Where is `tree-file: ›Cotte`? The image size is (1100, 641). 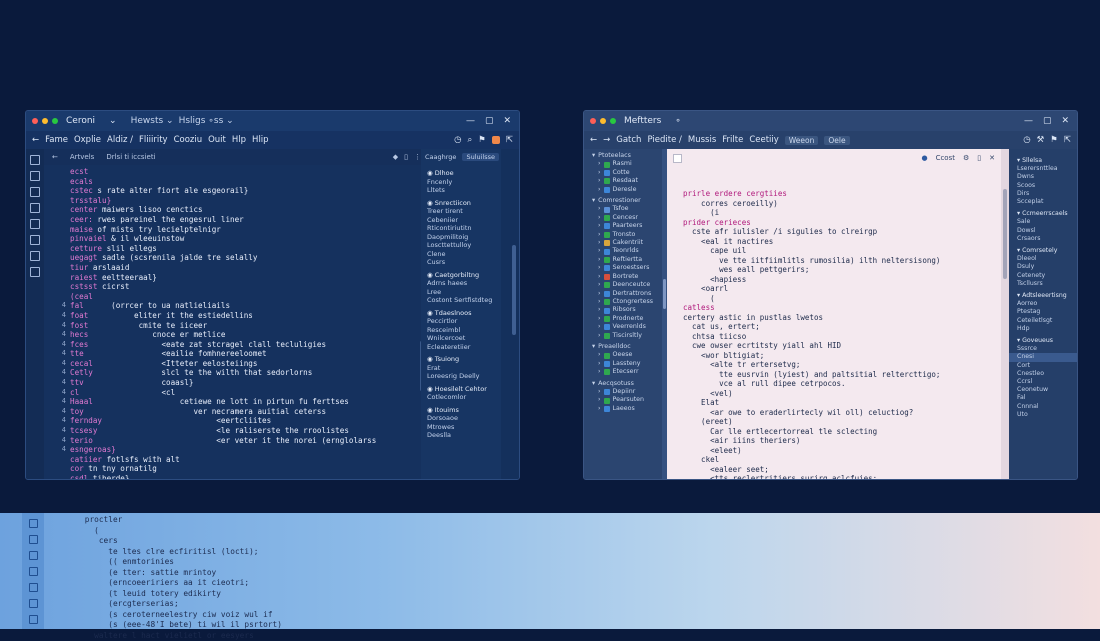
tree-file: ›Cotte is located at coordinates (623, 173).